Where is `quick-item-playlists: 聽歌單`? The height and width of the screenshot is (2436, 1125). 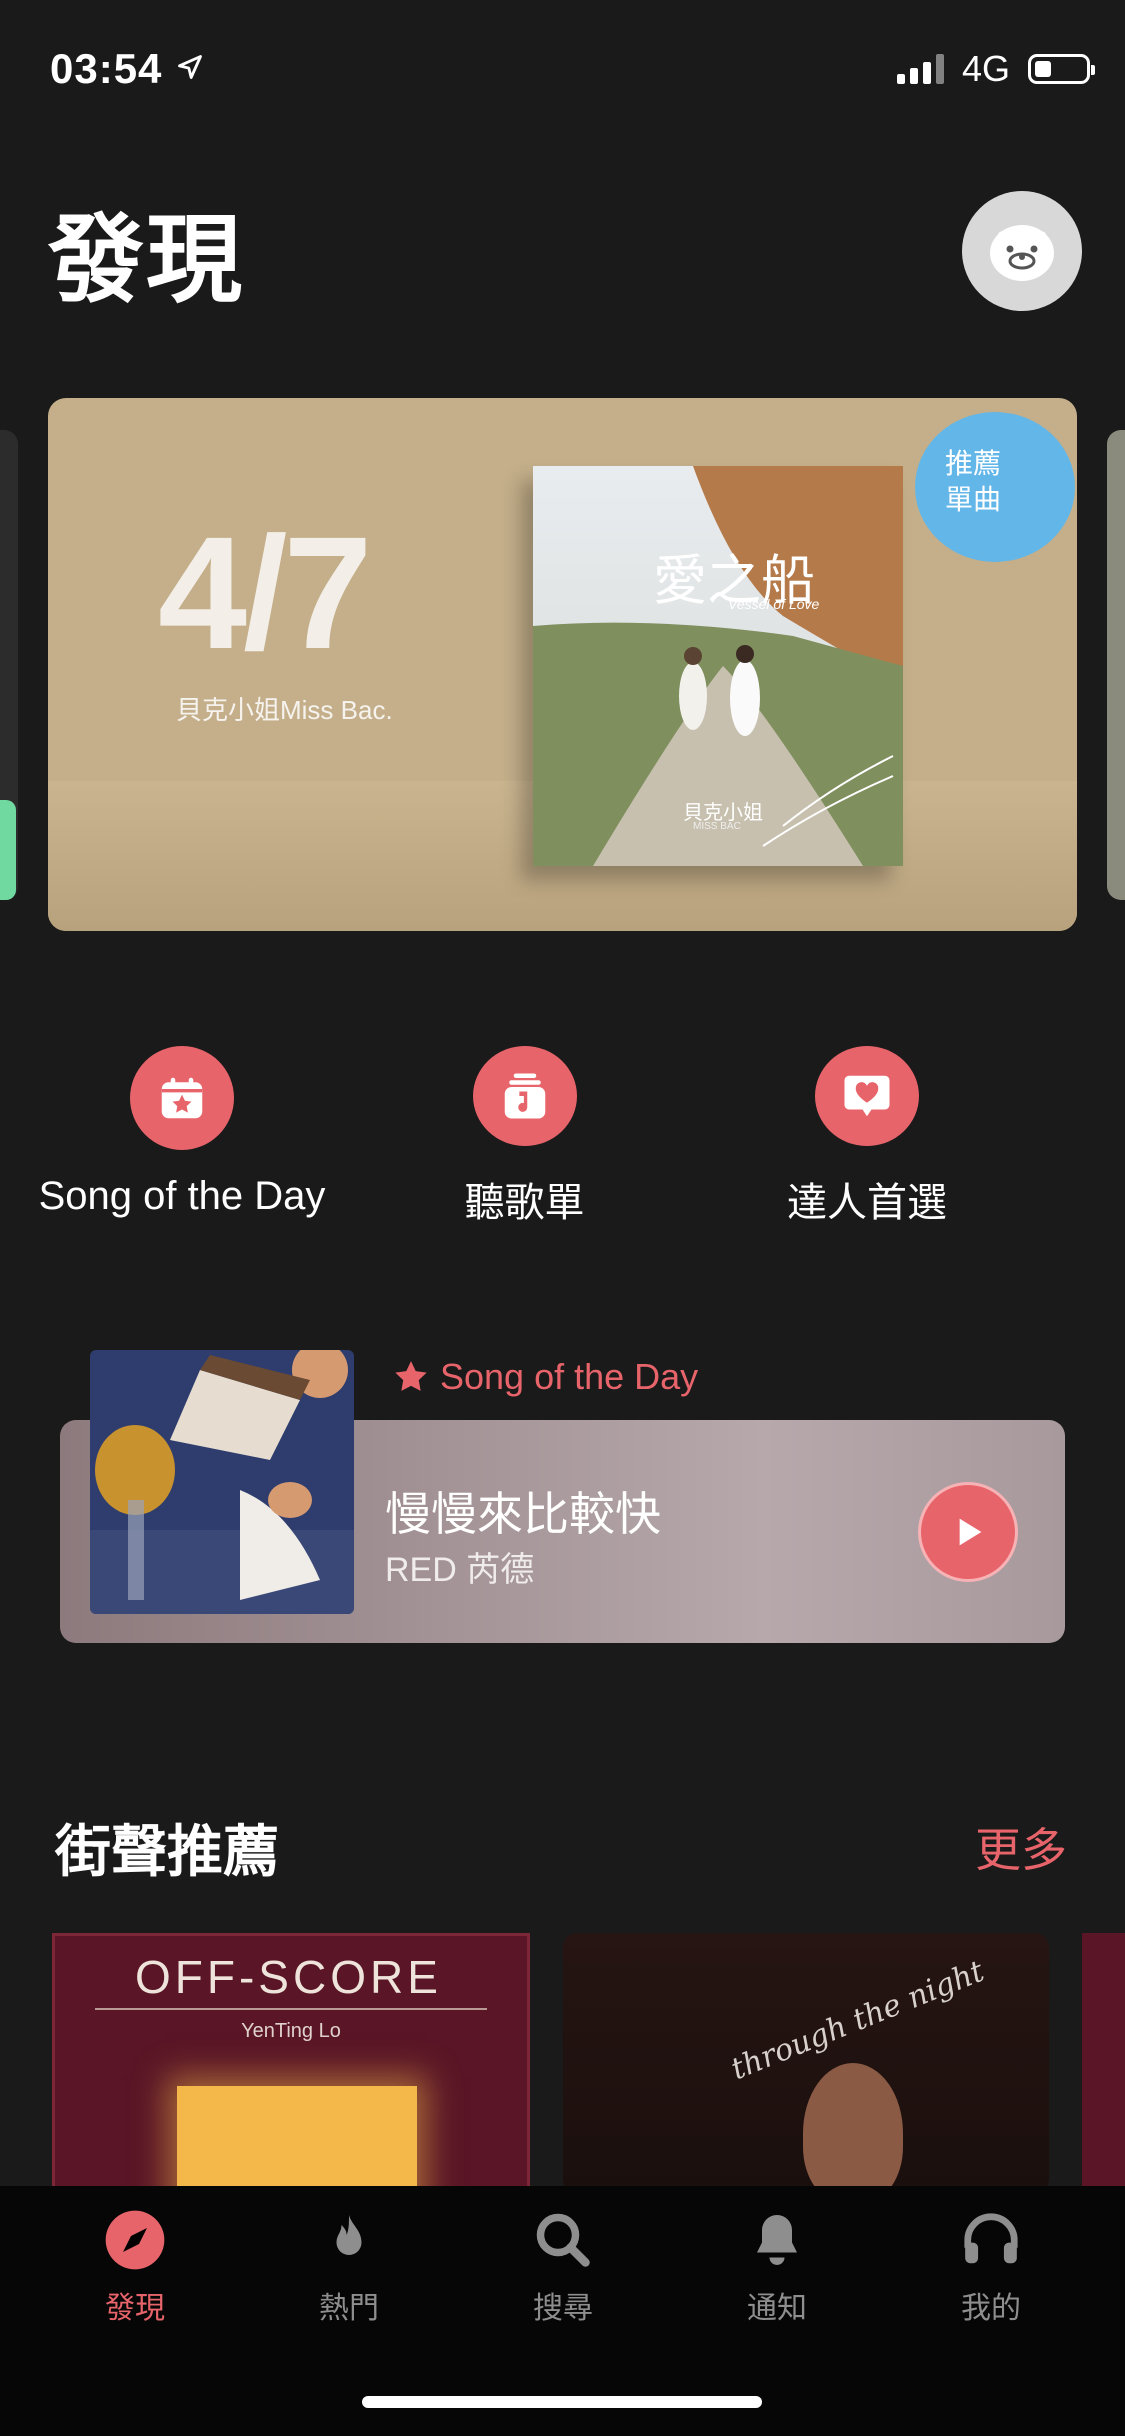 quick-item-playlists: 聽歌單 is located at coordinates (525, 1137).